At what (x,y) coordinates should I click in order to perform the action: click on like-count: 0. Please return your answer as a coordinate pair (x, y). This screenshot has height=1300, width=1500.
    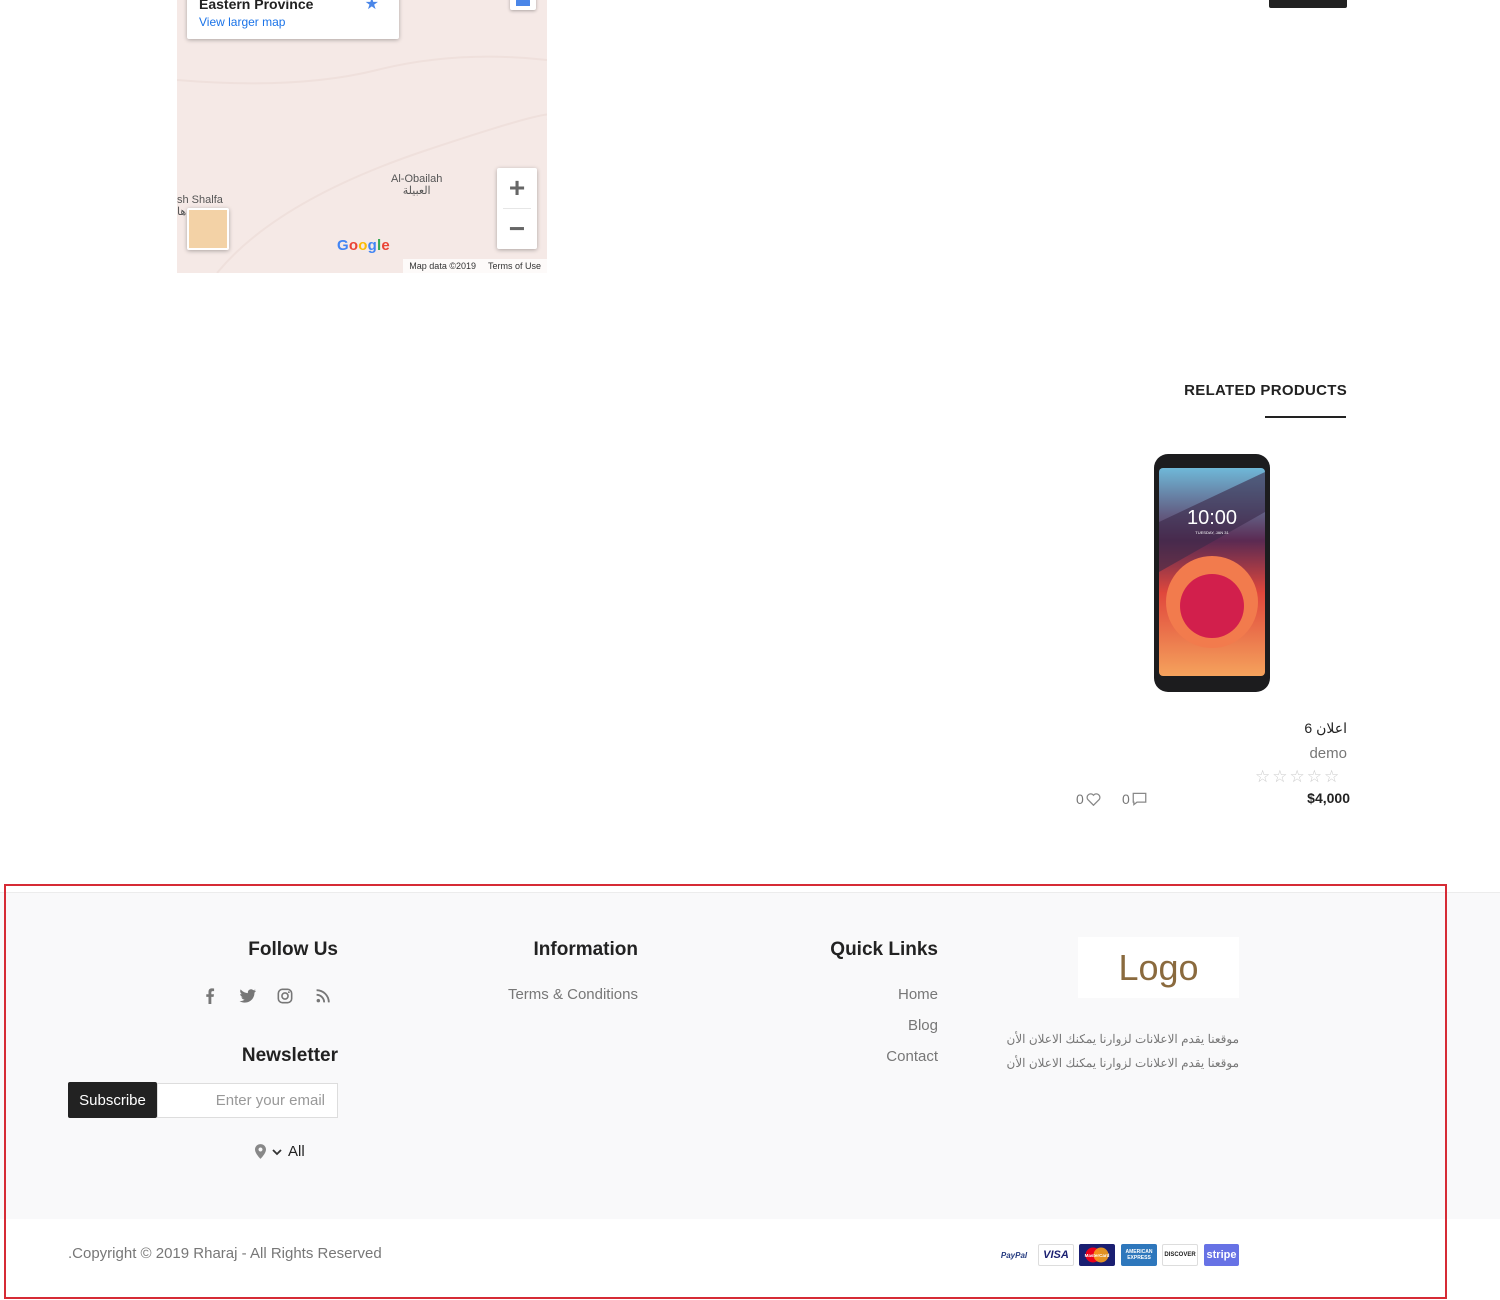
    Looking at the image, I should click on (1080, 799).